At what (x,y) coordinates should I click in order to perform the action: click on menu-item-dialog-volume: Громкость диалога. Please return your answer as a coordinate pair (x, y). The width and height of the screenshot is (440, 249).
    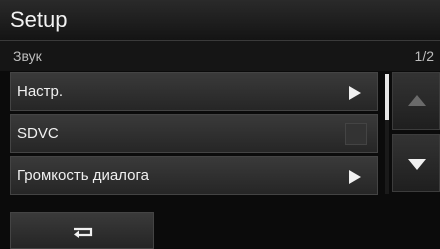
    Looking at the image, I should click on (194, 175).